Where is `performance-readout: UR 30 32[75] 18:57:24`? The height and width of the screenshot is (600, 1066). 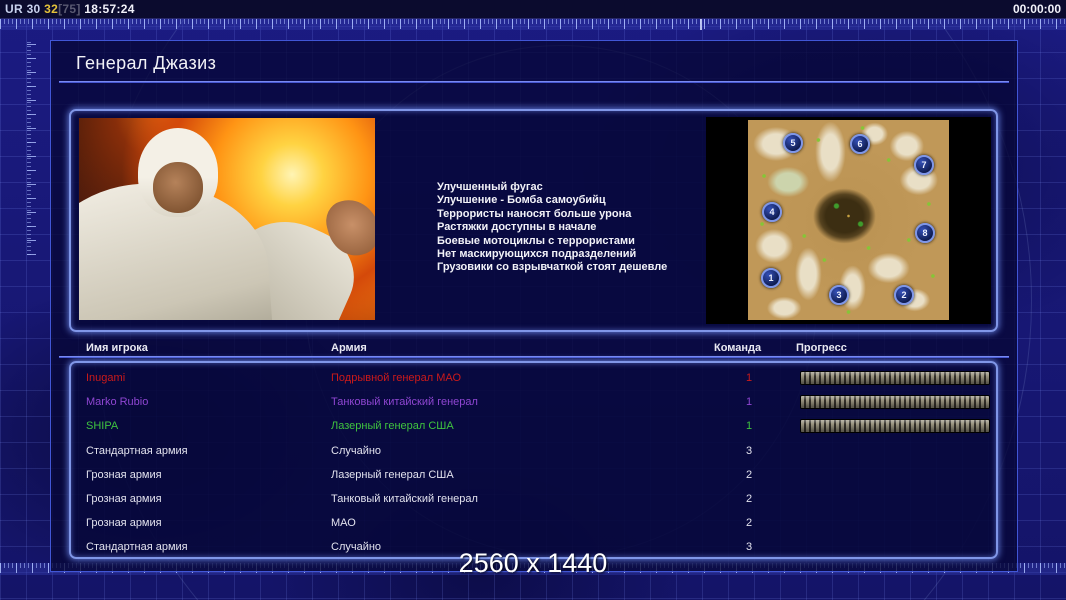
performance-readout: UR 30 32[75] 18:57:24 is located at coordinates (67, 9).